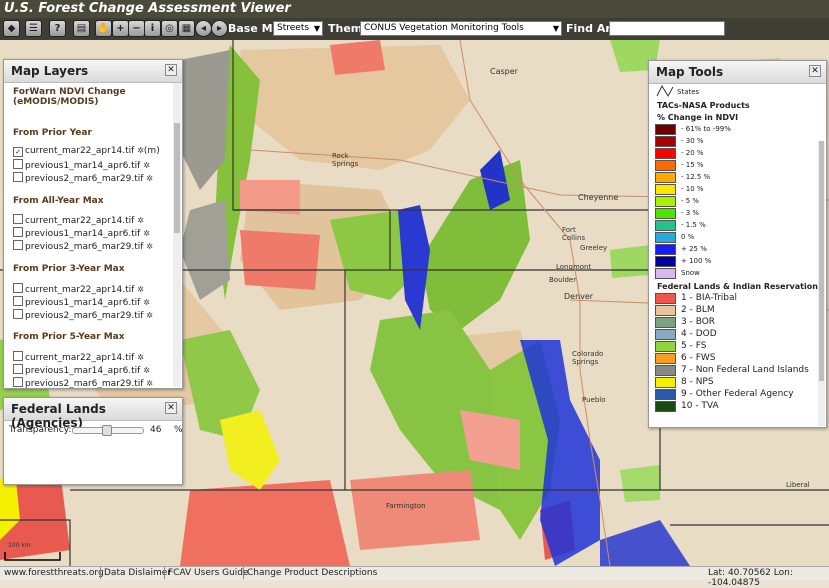  Describe the element at coordinates (698, 310) in the screenshot. I see `federal-lands-legend-label: 2 - BLM` at that location.